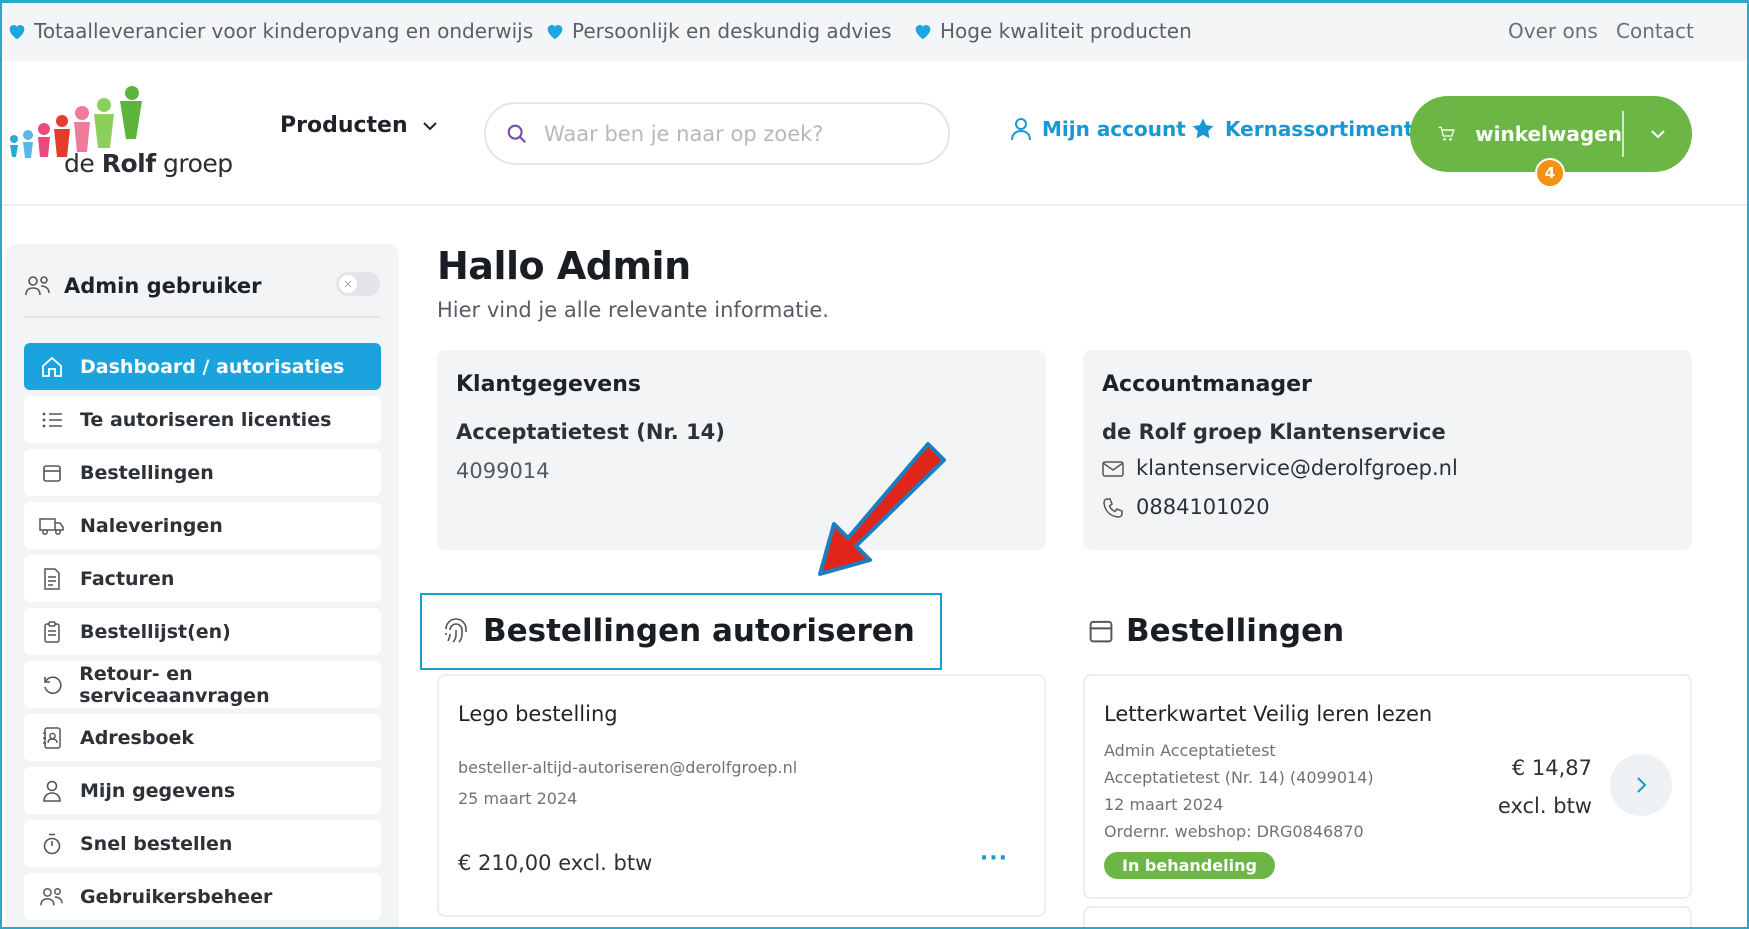 This screenshot has height=929, width=1749. What do you see at coordinates (1234, 831) in the screenshot?
I see `order-number: Ordernr. webshop: DRG0846870` at bounding box center [1234, 831].